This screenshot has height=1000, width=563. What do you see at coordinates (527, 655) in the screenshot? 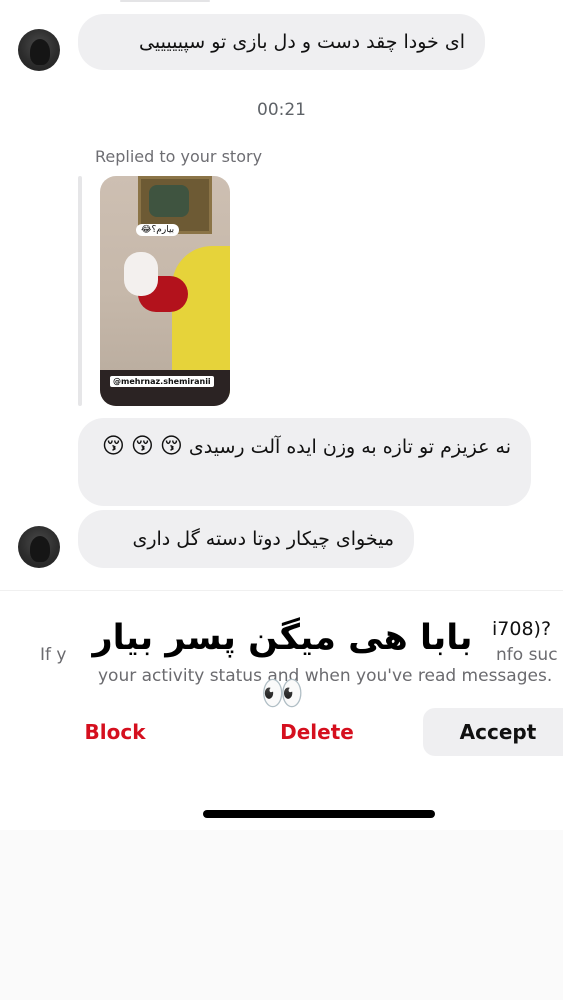
I see `request-info-fragment-right: nfo suc` at bounding box center [527, 655].